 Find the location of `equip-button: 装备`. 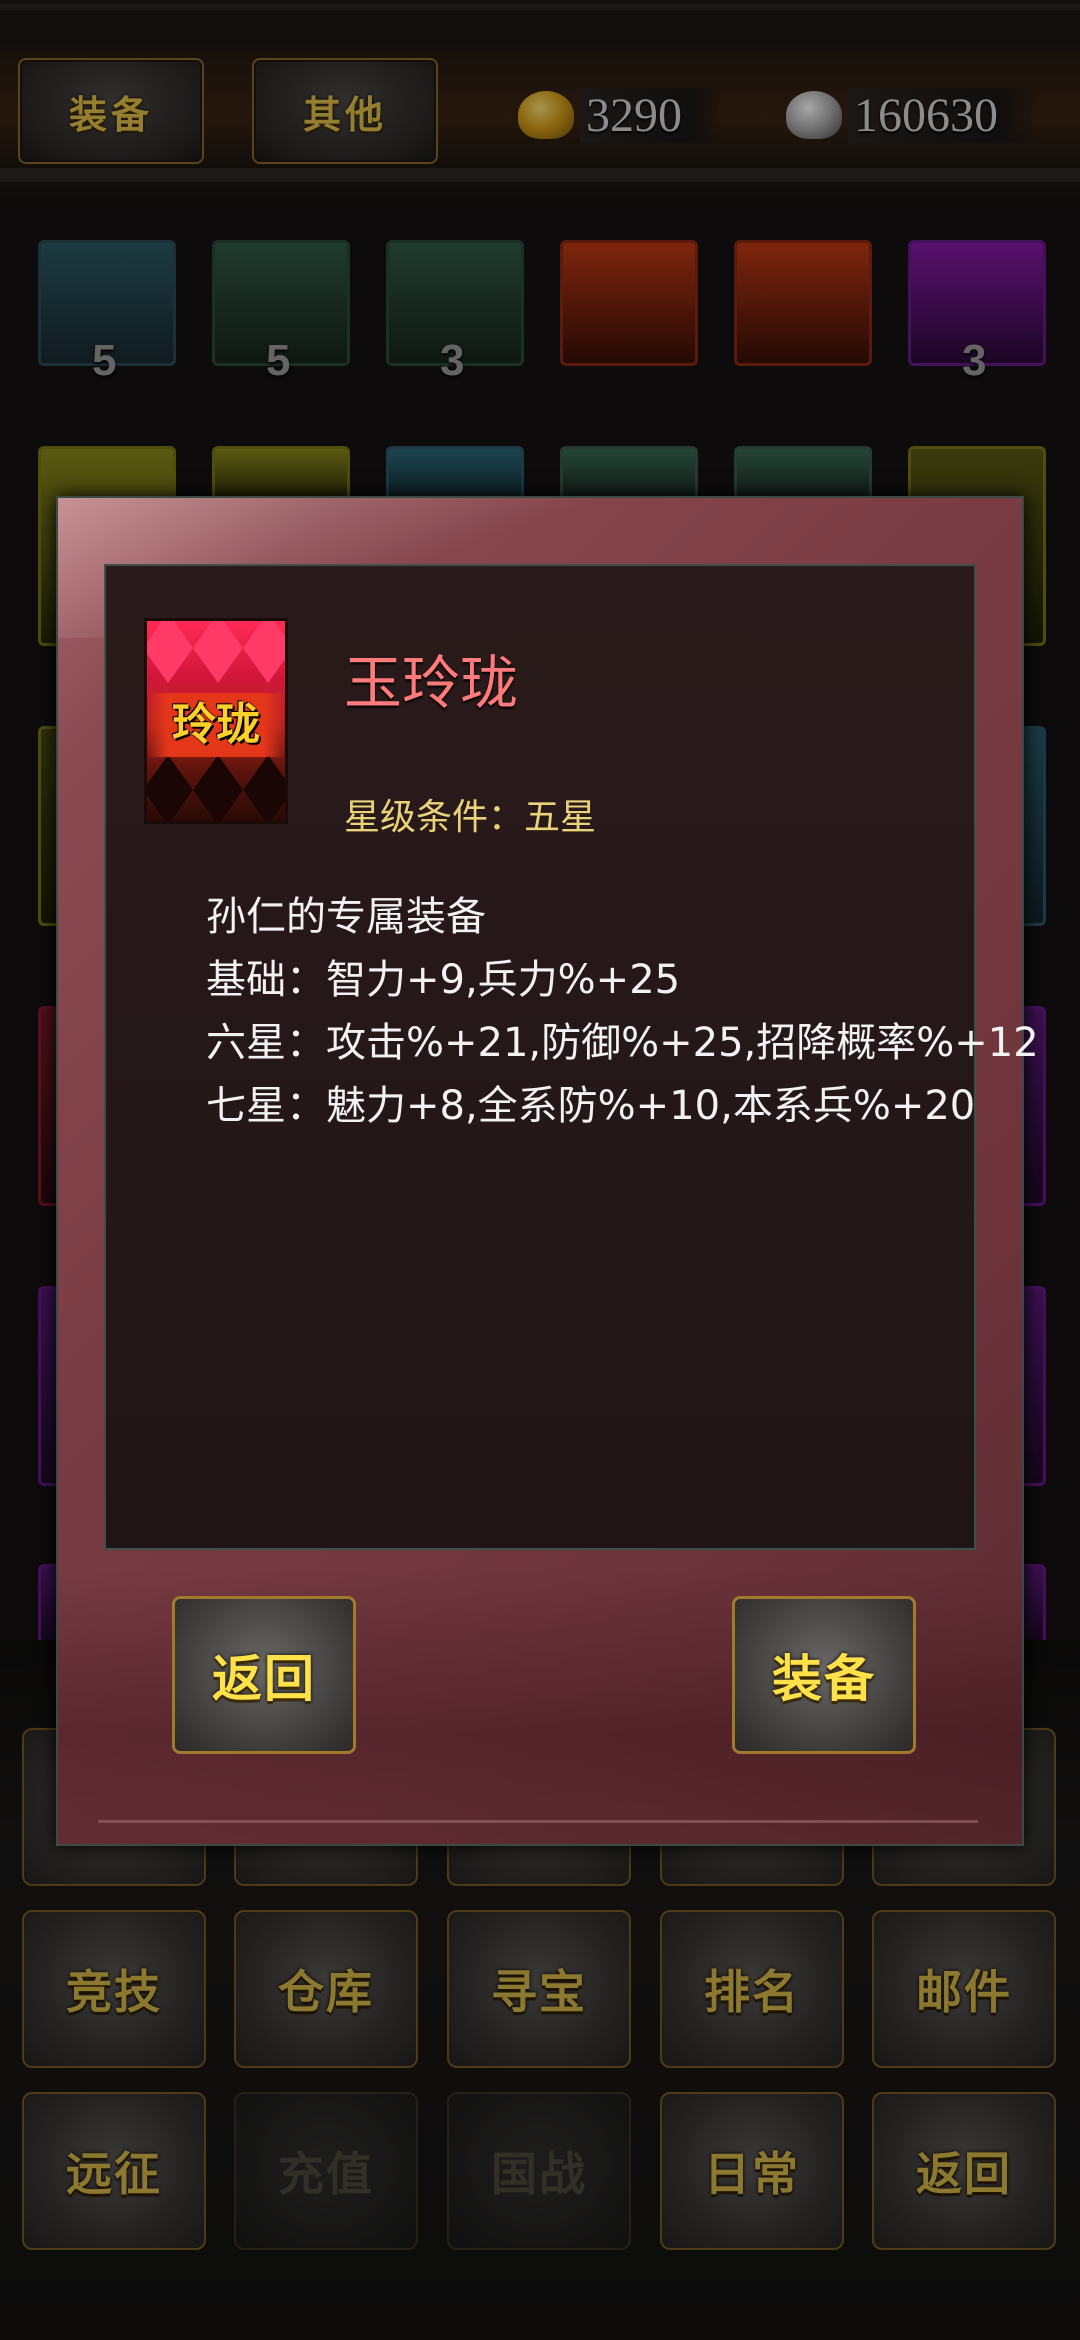

equip-button: 装备 is located at coordinates (824, 1675).